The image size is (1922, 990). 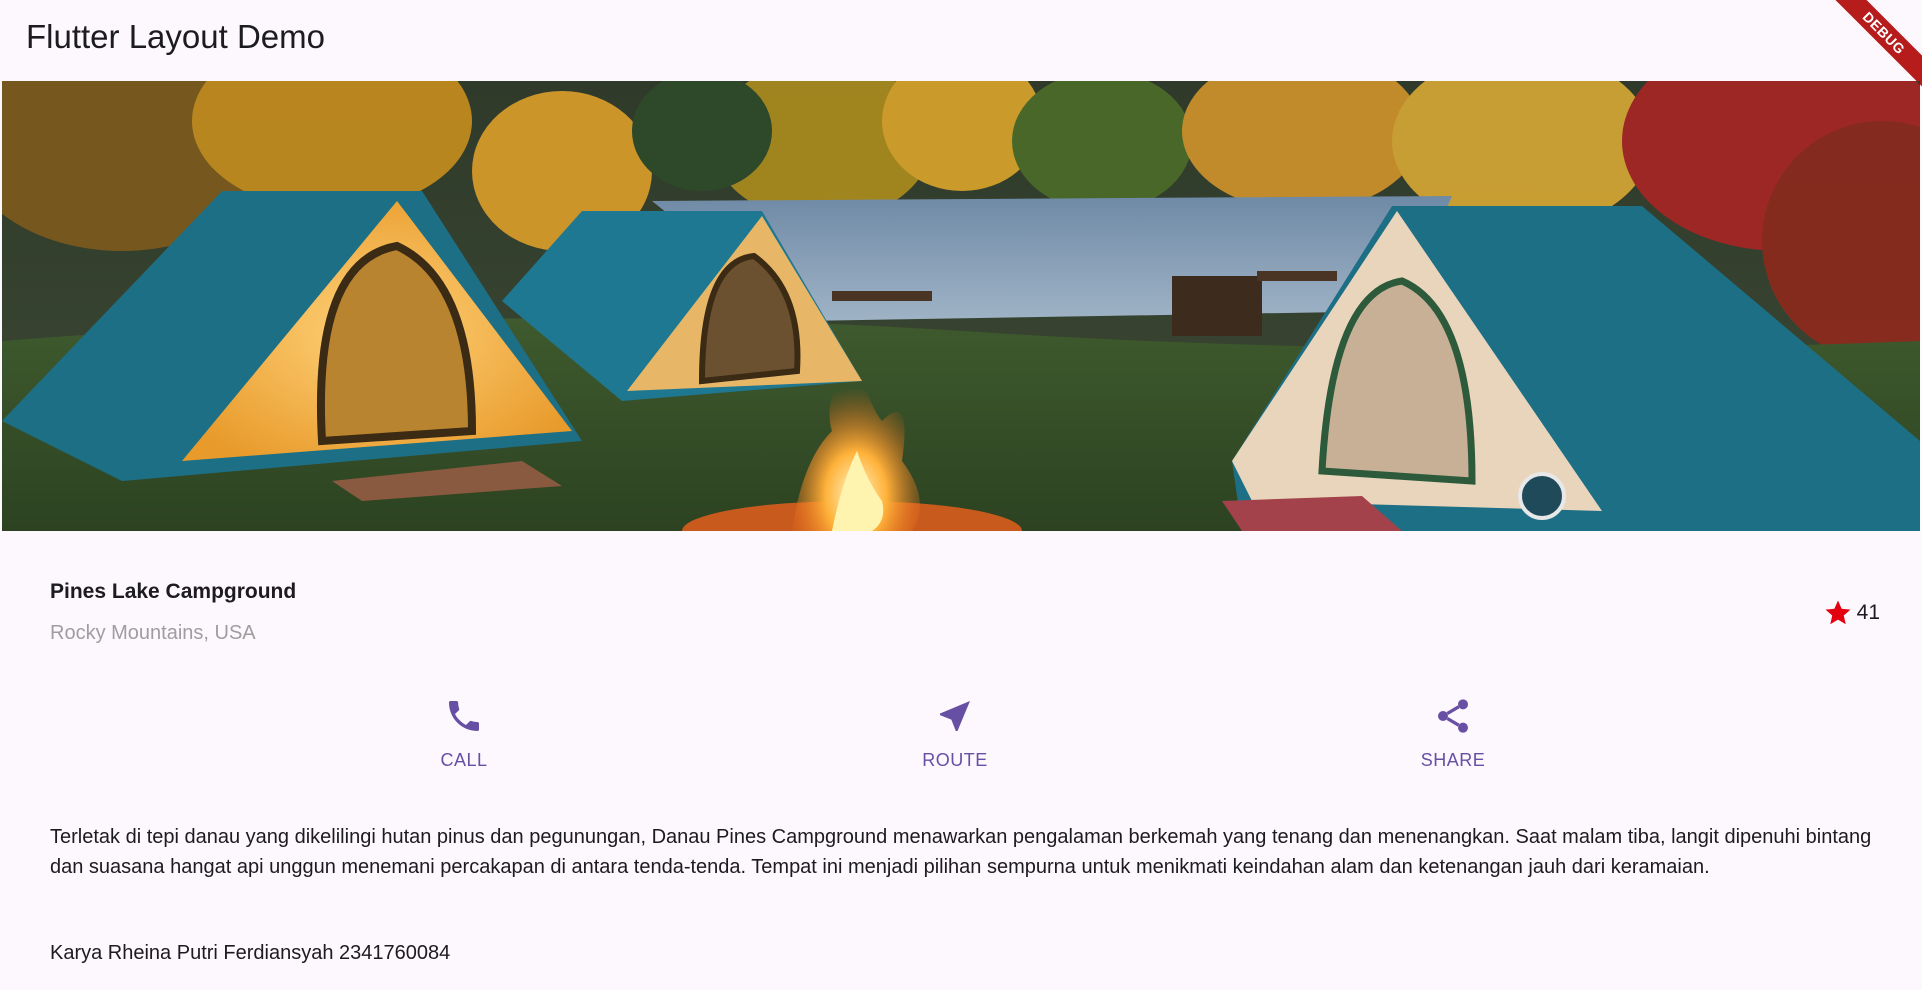 I want to click on route-label: ROUTE, so click(x=955, y=760).